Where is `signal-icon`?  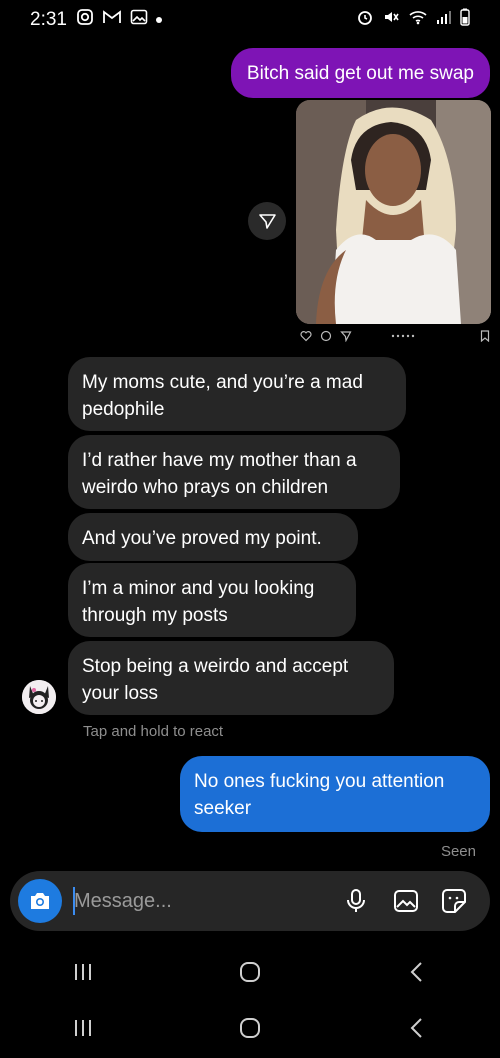 signal-icon is located at coordinates (444, 19).